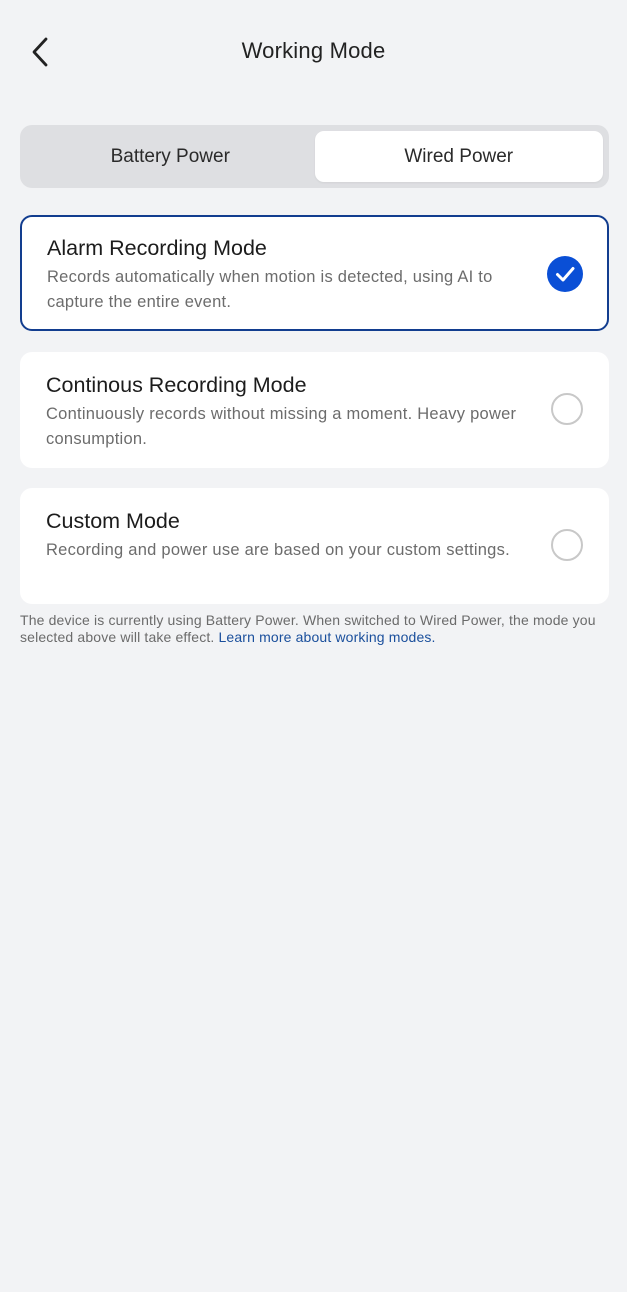  Describe the element at coordinates (326, 637) in the screenshot. I see `learn-more-link: Learn more about working modes.` at that location.